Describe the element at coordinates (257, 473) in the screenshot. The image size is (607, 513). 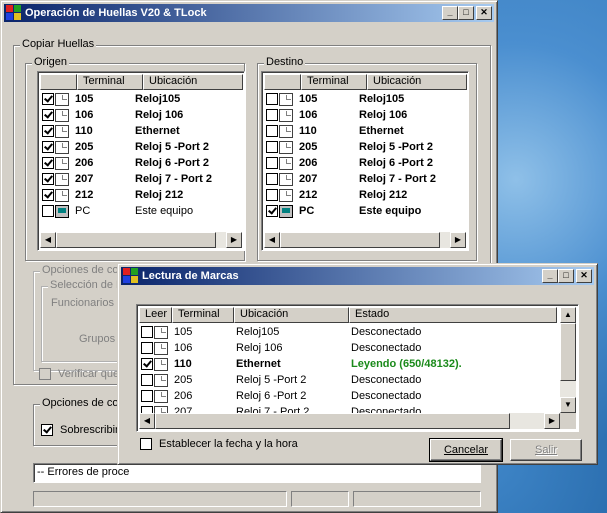
I see `errors-field: -- Errores de proce` at that location.